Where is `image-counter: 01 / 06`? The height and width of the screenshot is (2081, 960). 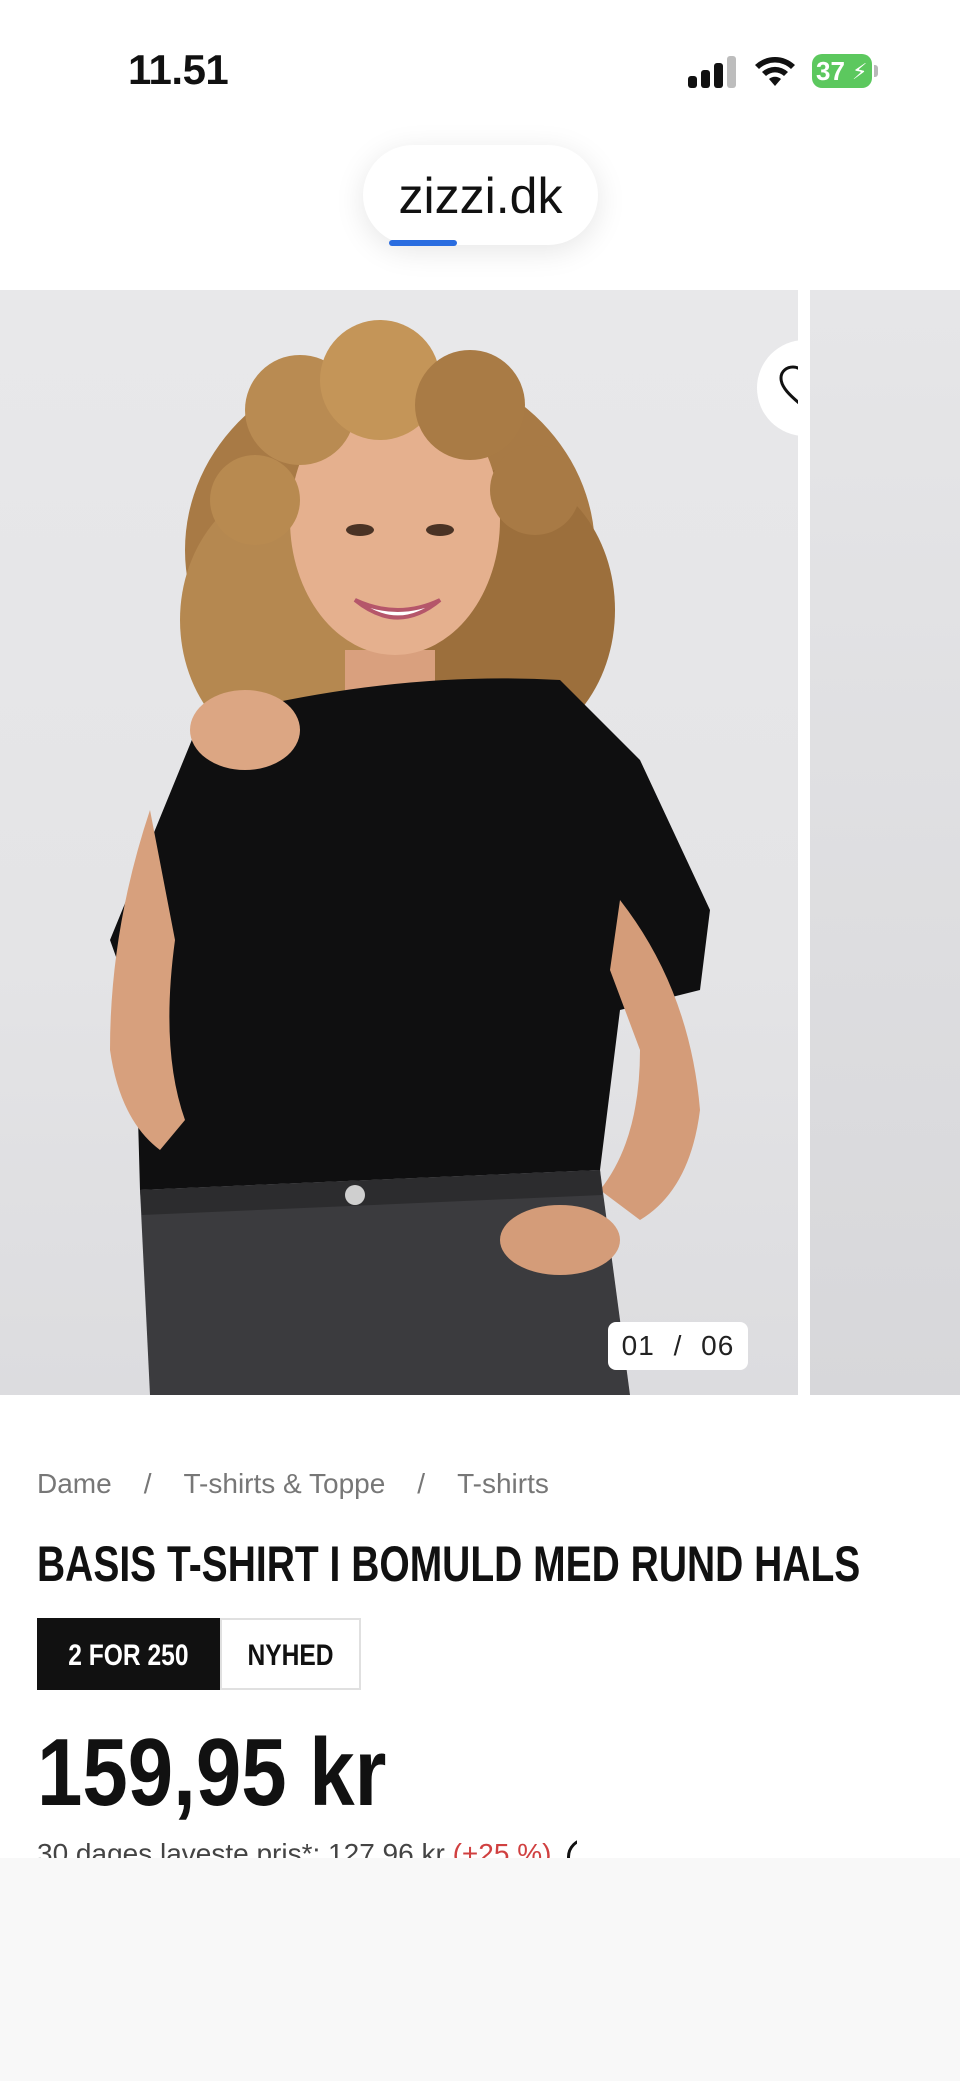
image-counter: 01 / 06 is located at coordinates (678, 1346).